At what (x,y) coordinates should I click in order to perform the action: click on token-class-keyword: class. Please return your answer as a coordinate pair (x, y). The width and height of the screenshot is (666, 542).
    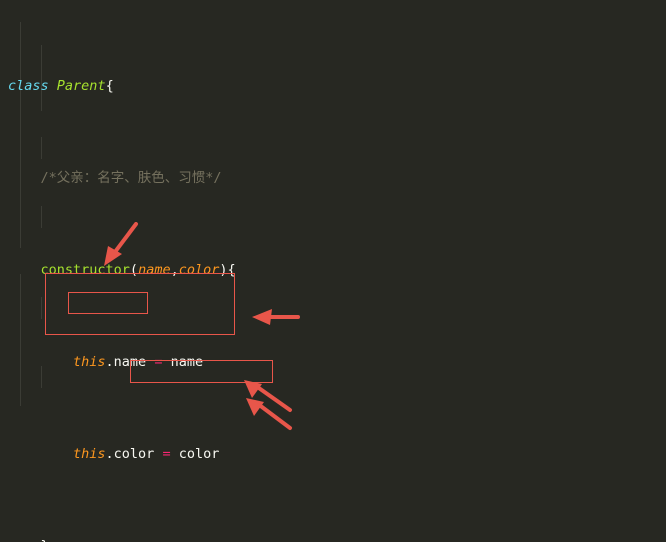
    Looking at the image, I should click on (28, 86).